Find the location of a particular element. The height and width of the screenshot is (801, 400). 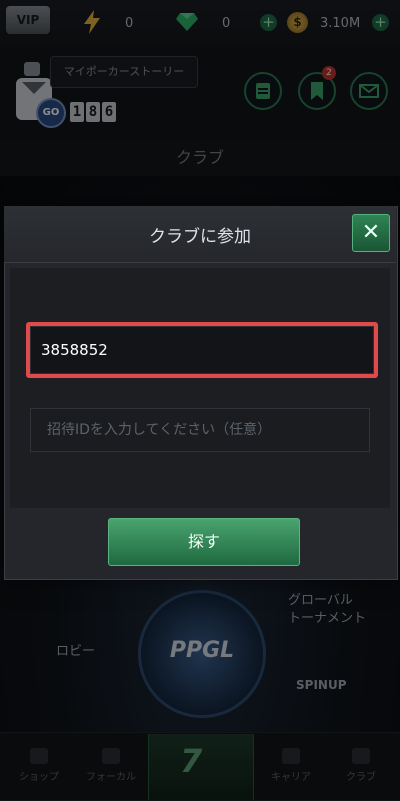

input-highlight-box is located at coordinates (202, 350).